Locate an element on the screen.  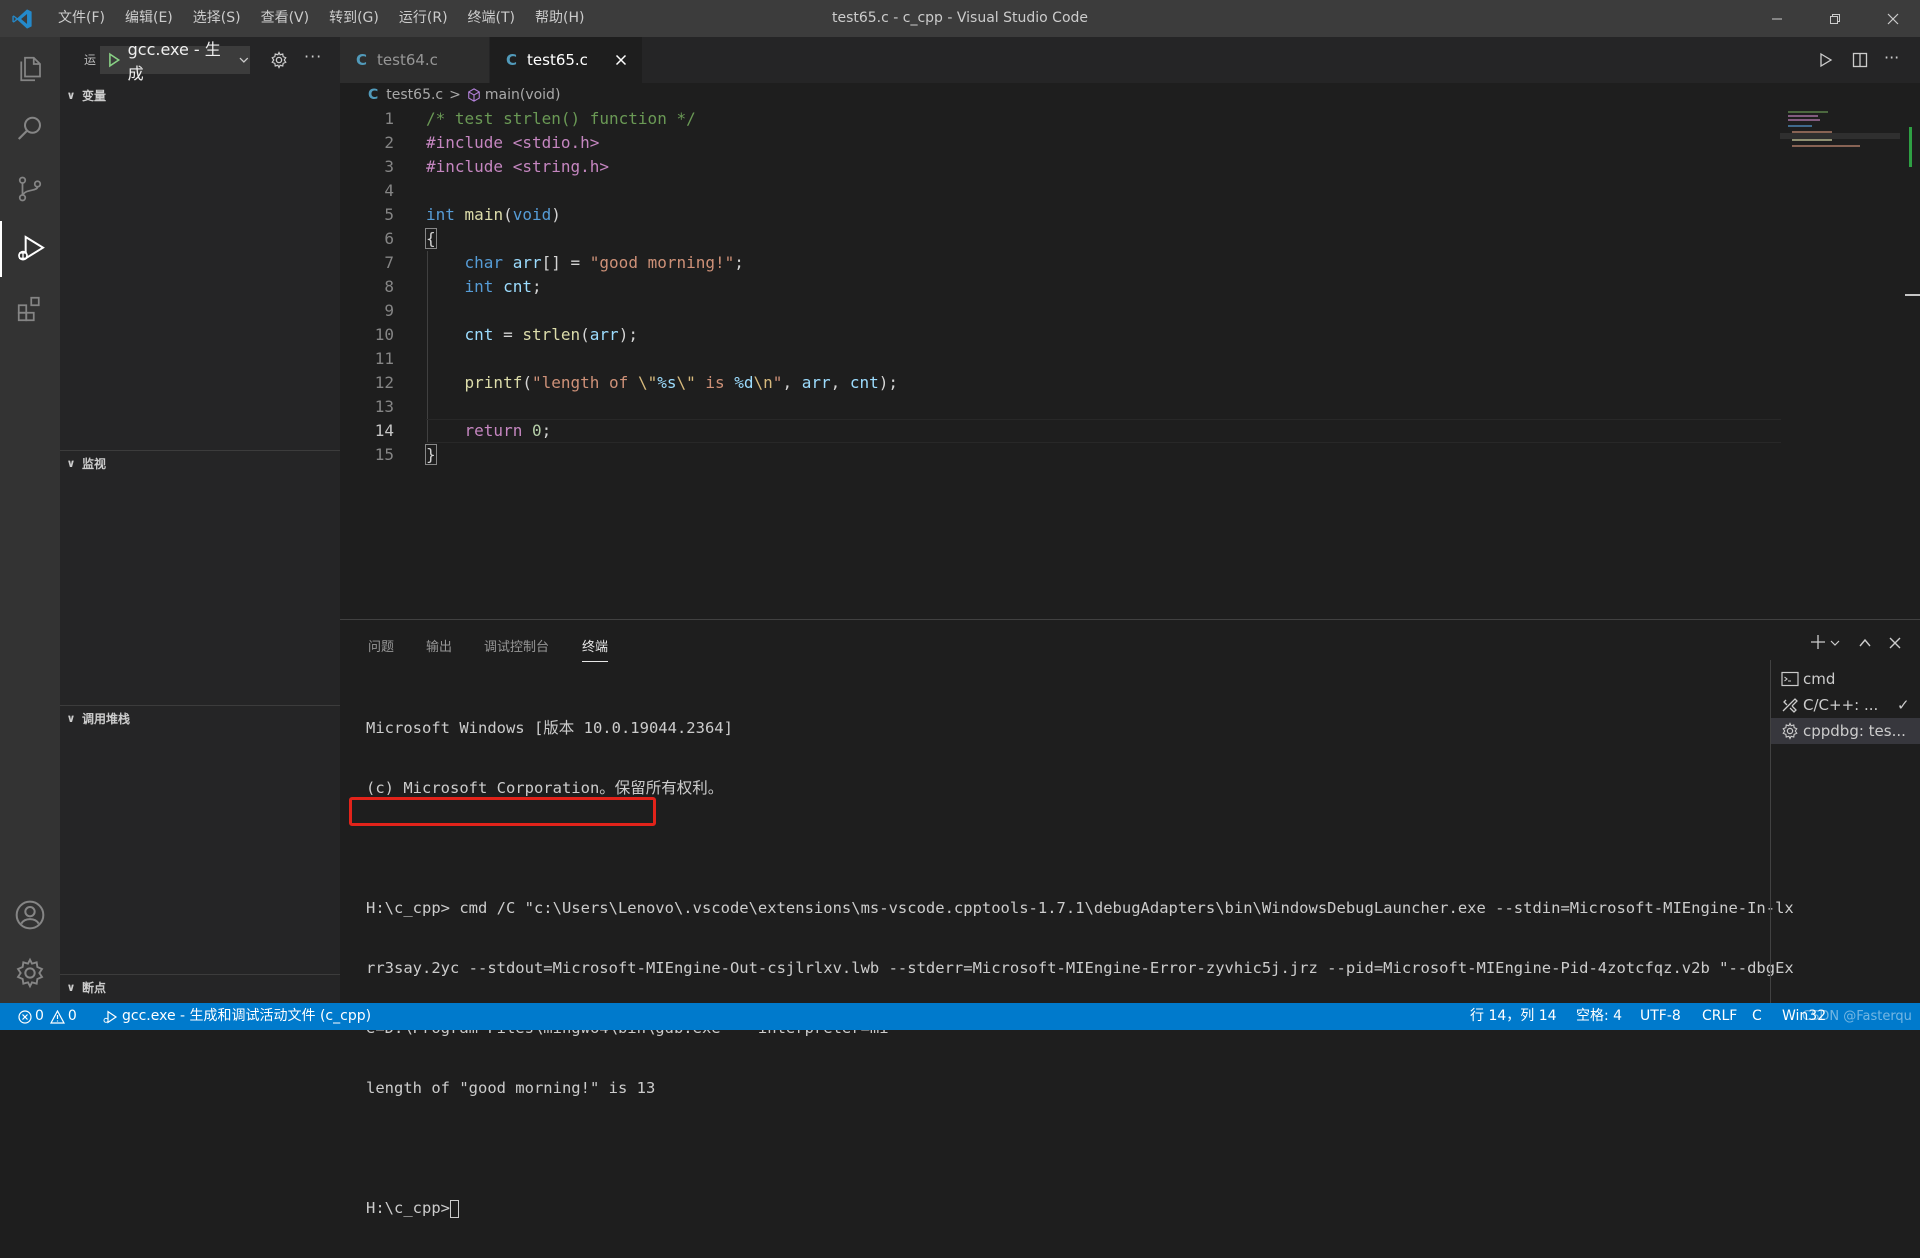
new-terminal-plus-icon is located at coordinates (1818, 642).